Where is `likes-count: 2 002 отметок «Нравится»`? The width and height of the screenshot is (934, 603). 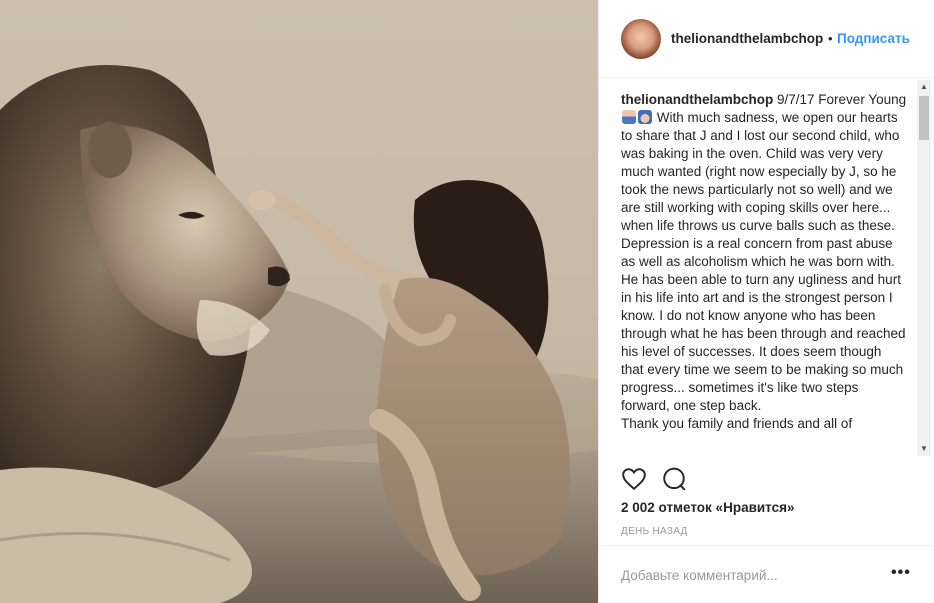 likes-count: 2 002 отметок «Нравится» is located at coordinates (708, 507).